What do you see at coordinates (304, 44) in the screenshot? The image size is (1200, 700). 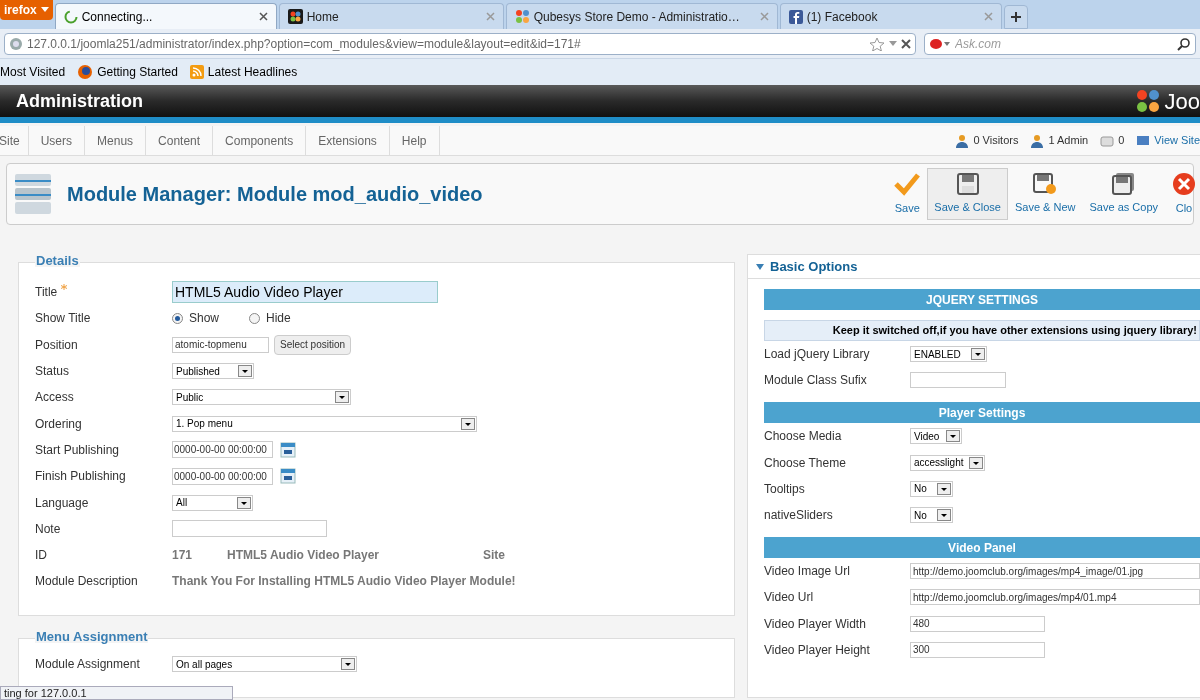 I see `url-text: 127.0.0.1/joomla251/administrator/index.php?option=com_modules&view=module&layout=edit&id=171#` at bounding box center [304, 44].